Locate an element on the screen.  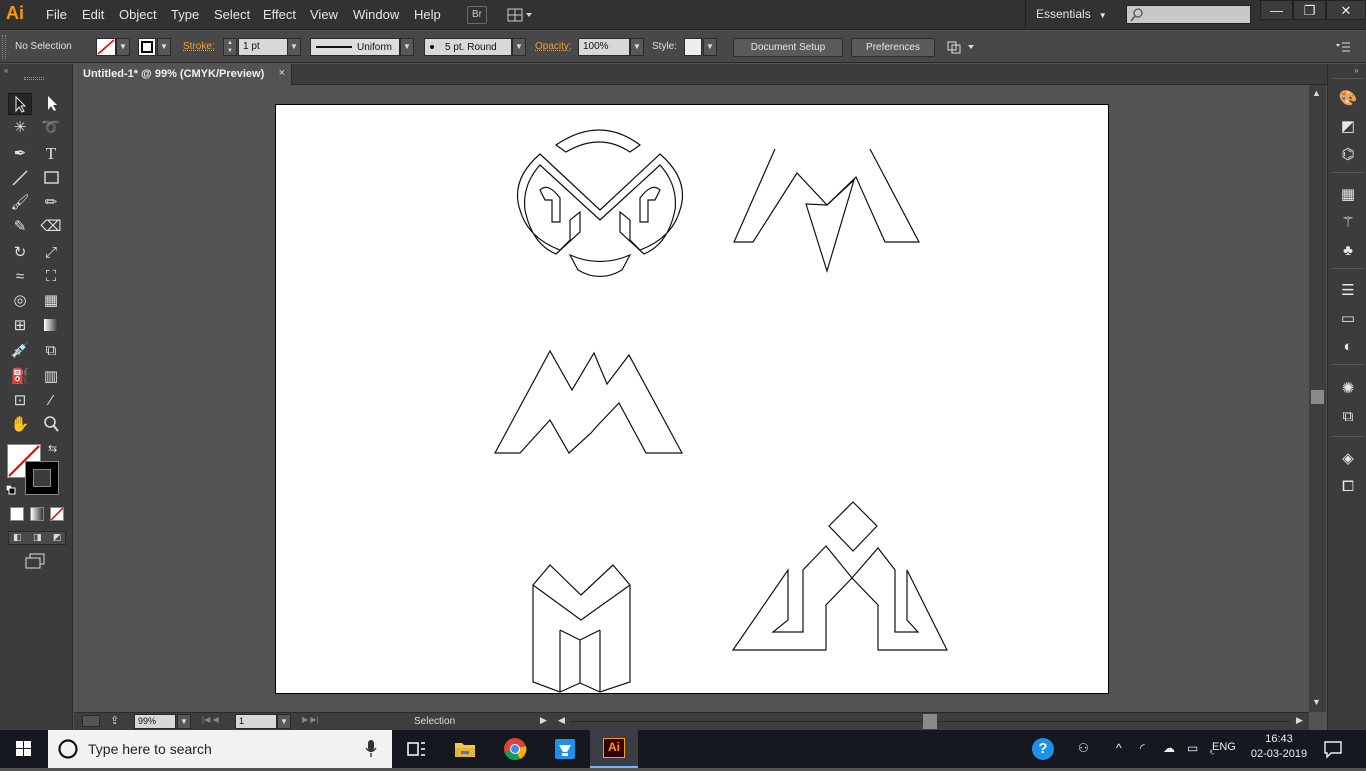
screen-mode-button is located at coordinates (35, 561).